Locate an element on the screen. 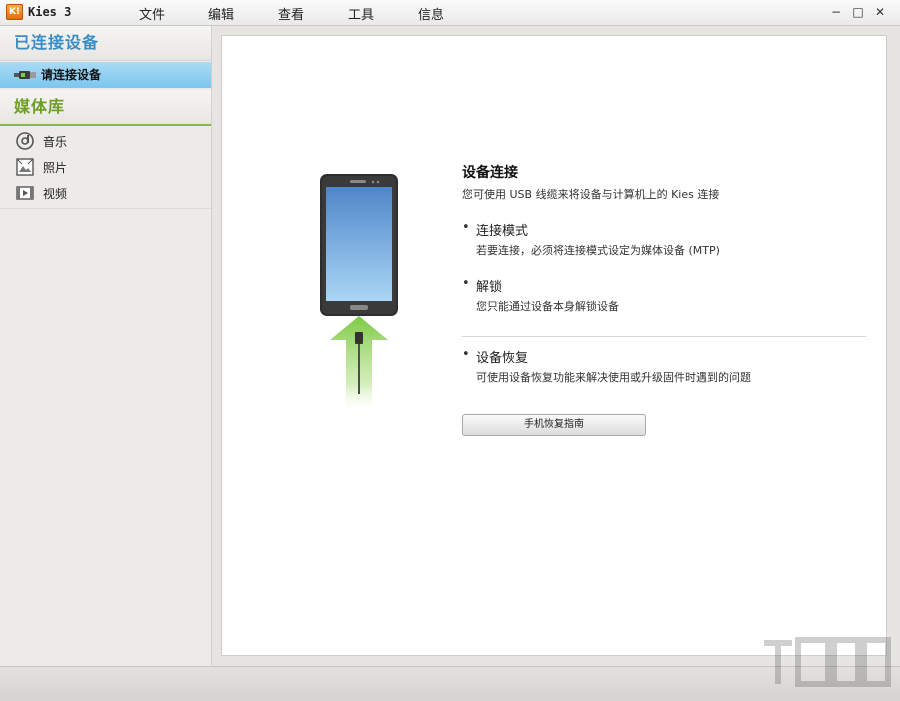 The image size is (900, 701). photo-icon is located at coordinates (25, 167).